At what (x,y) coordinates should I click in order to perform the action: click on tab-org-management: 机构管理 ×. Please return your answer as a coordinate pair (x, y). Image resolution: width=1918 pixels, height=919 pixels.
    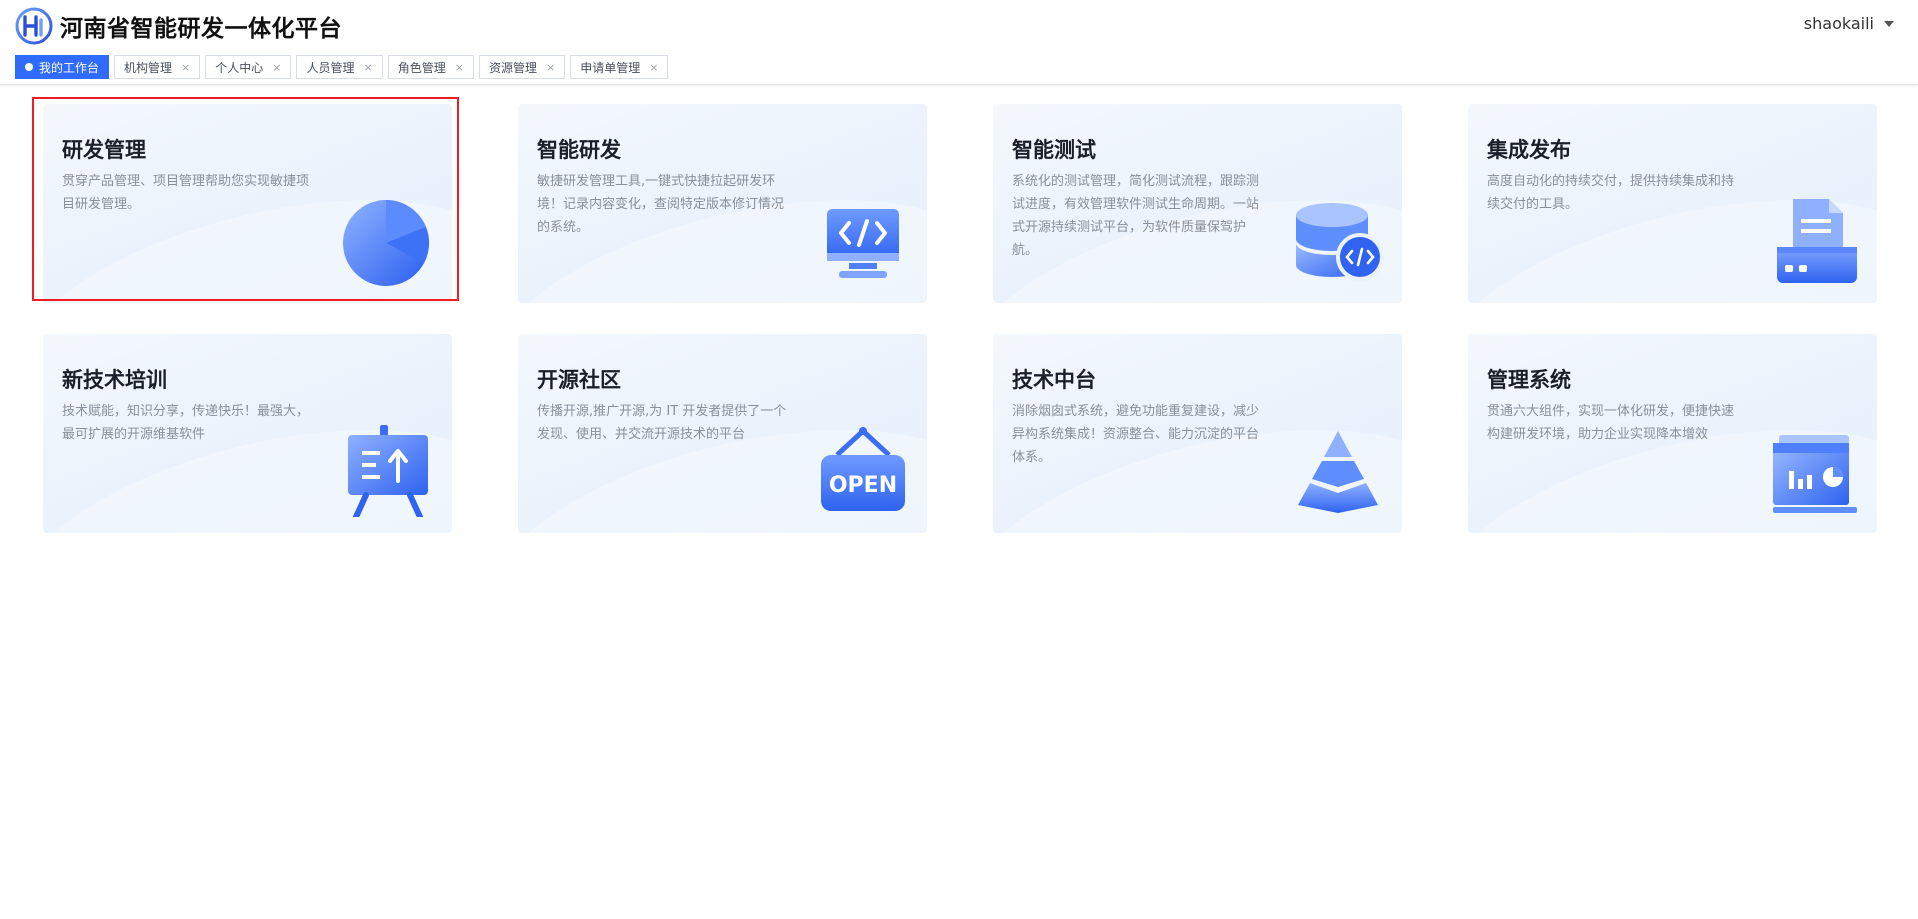
    Looking at the image, I should click on (157, 67).